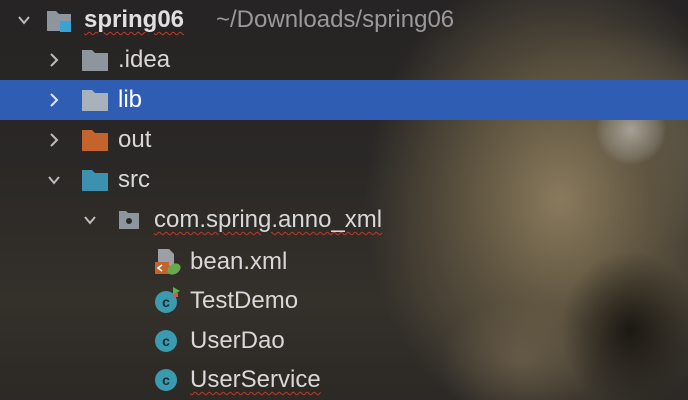 The image size is (688, 400). What do you see at coordinates (144, 59) in the screenshot?
I see `tree-item-label: .idea` at bounding box center [144, 59].